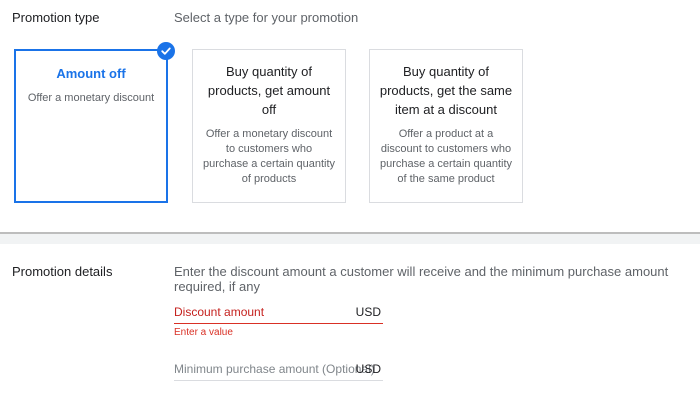  What do you see at coordinates (368, 312) in the screenshot?
I see `discount-currency-suffix: USD` at bounding box center [368, 312].